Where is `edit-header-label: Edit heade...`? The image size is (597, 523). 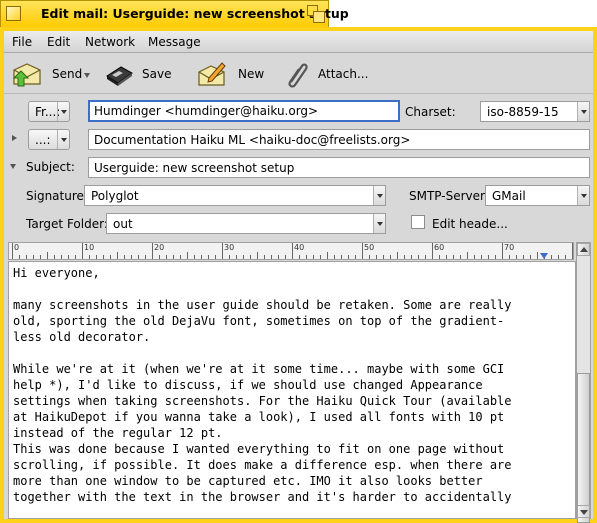
edit-header-label: Edit heade... is located at coordinates (470, 224).